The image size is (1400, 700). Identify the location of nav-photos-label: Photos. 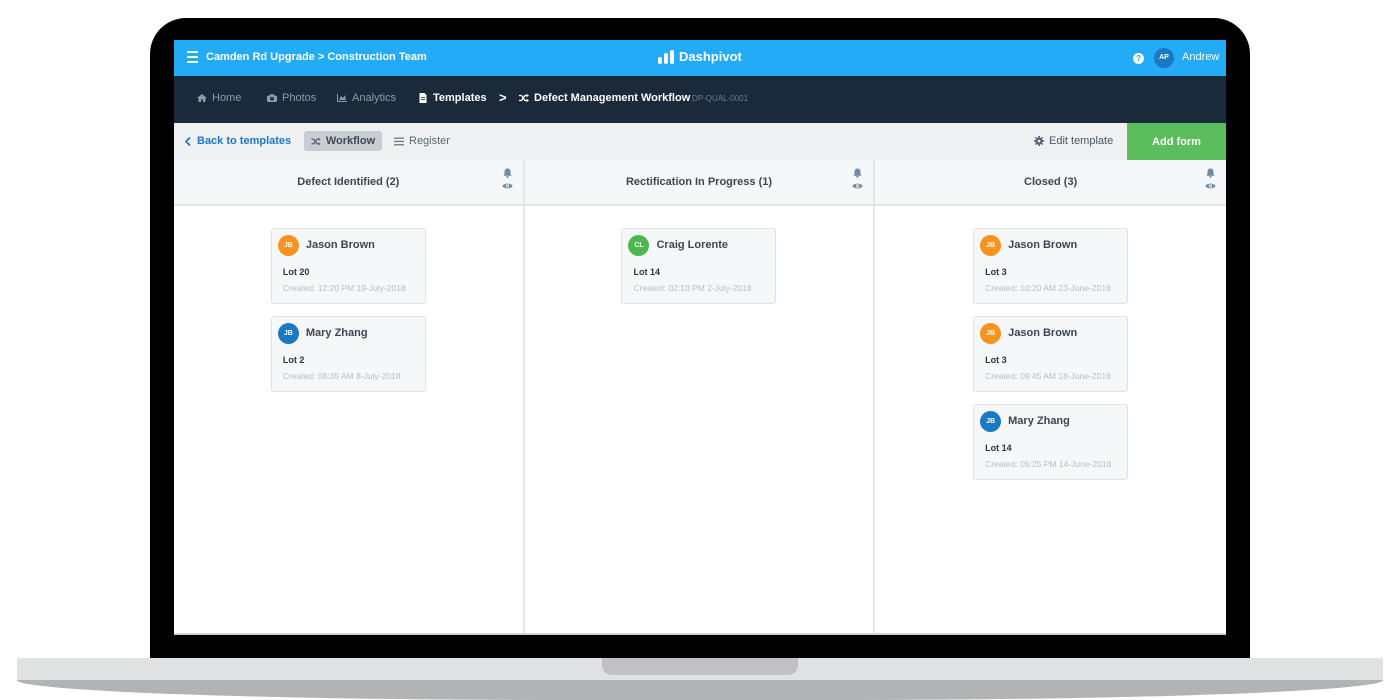
(299, 98).